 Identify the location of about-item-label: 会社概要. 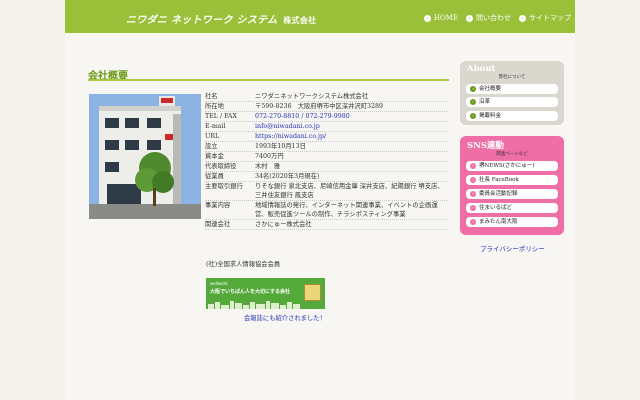
(490, 89).